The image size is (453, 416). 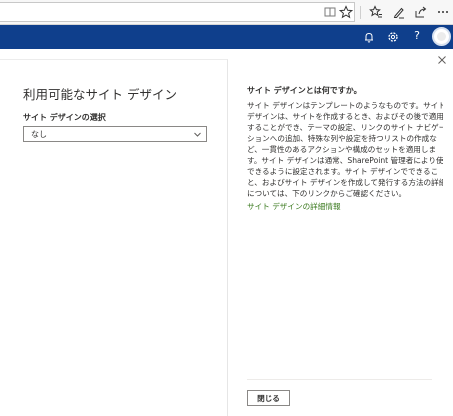 I want to click on close-button: 閉じる, so click(x=268, y=398).